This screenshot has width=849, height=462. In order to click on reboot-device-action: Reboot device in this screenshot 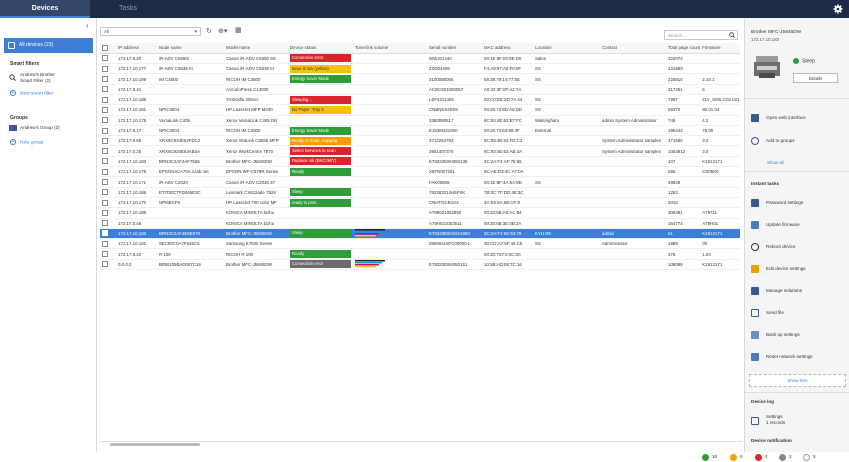, I will do `click(773, 247)`.